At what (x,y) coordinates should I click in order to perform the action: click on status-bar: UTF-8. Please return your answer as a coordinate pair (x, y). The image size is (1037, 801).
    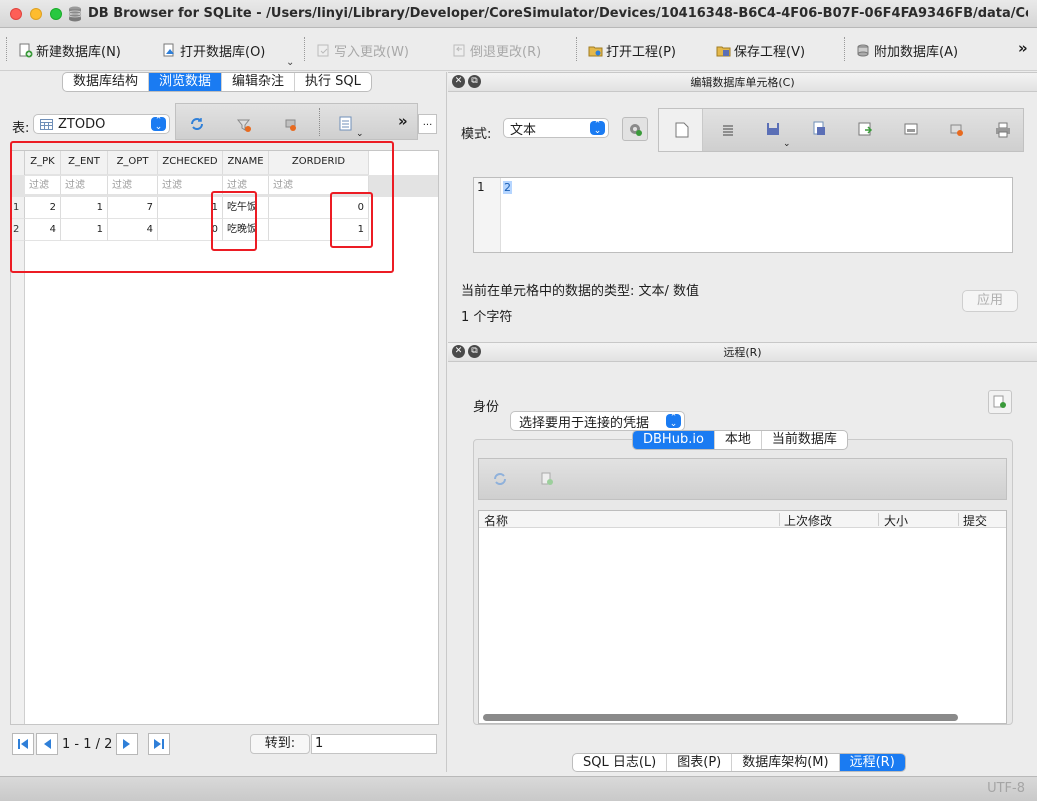
    Looking at the image, I should click on (518, 788).